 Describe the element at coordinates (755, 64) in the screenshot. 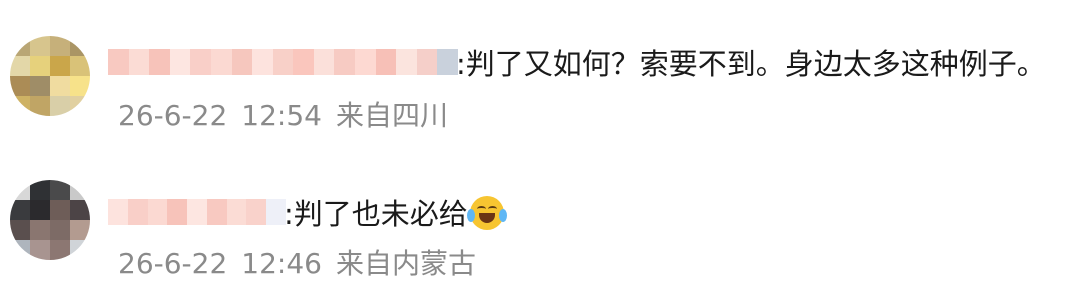

I see `comment-text: 判了又如何？索要不到。身边太多这种例子。` at that location.